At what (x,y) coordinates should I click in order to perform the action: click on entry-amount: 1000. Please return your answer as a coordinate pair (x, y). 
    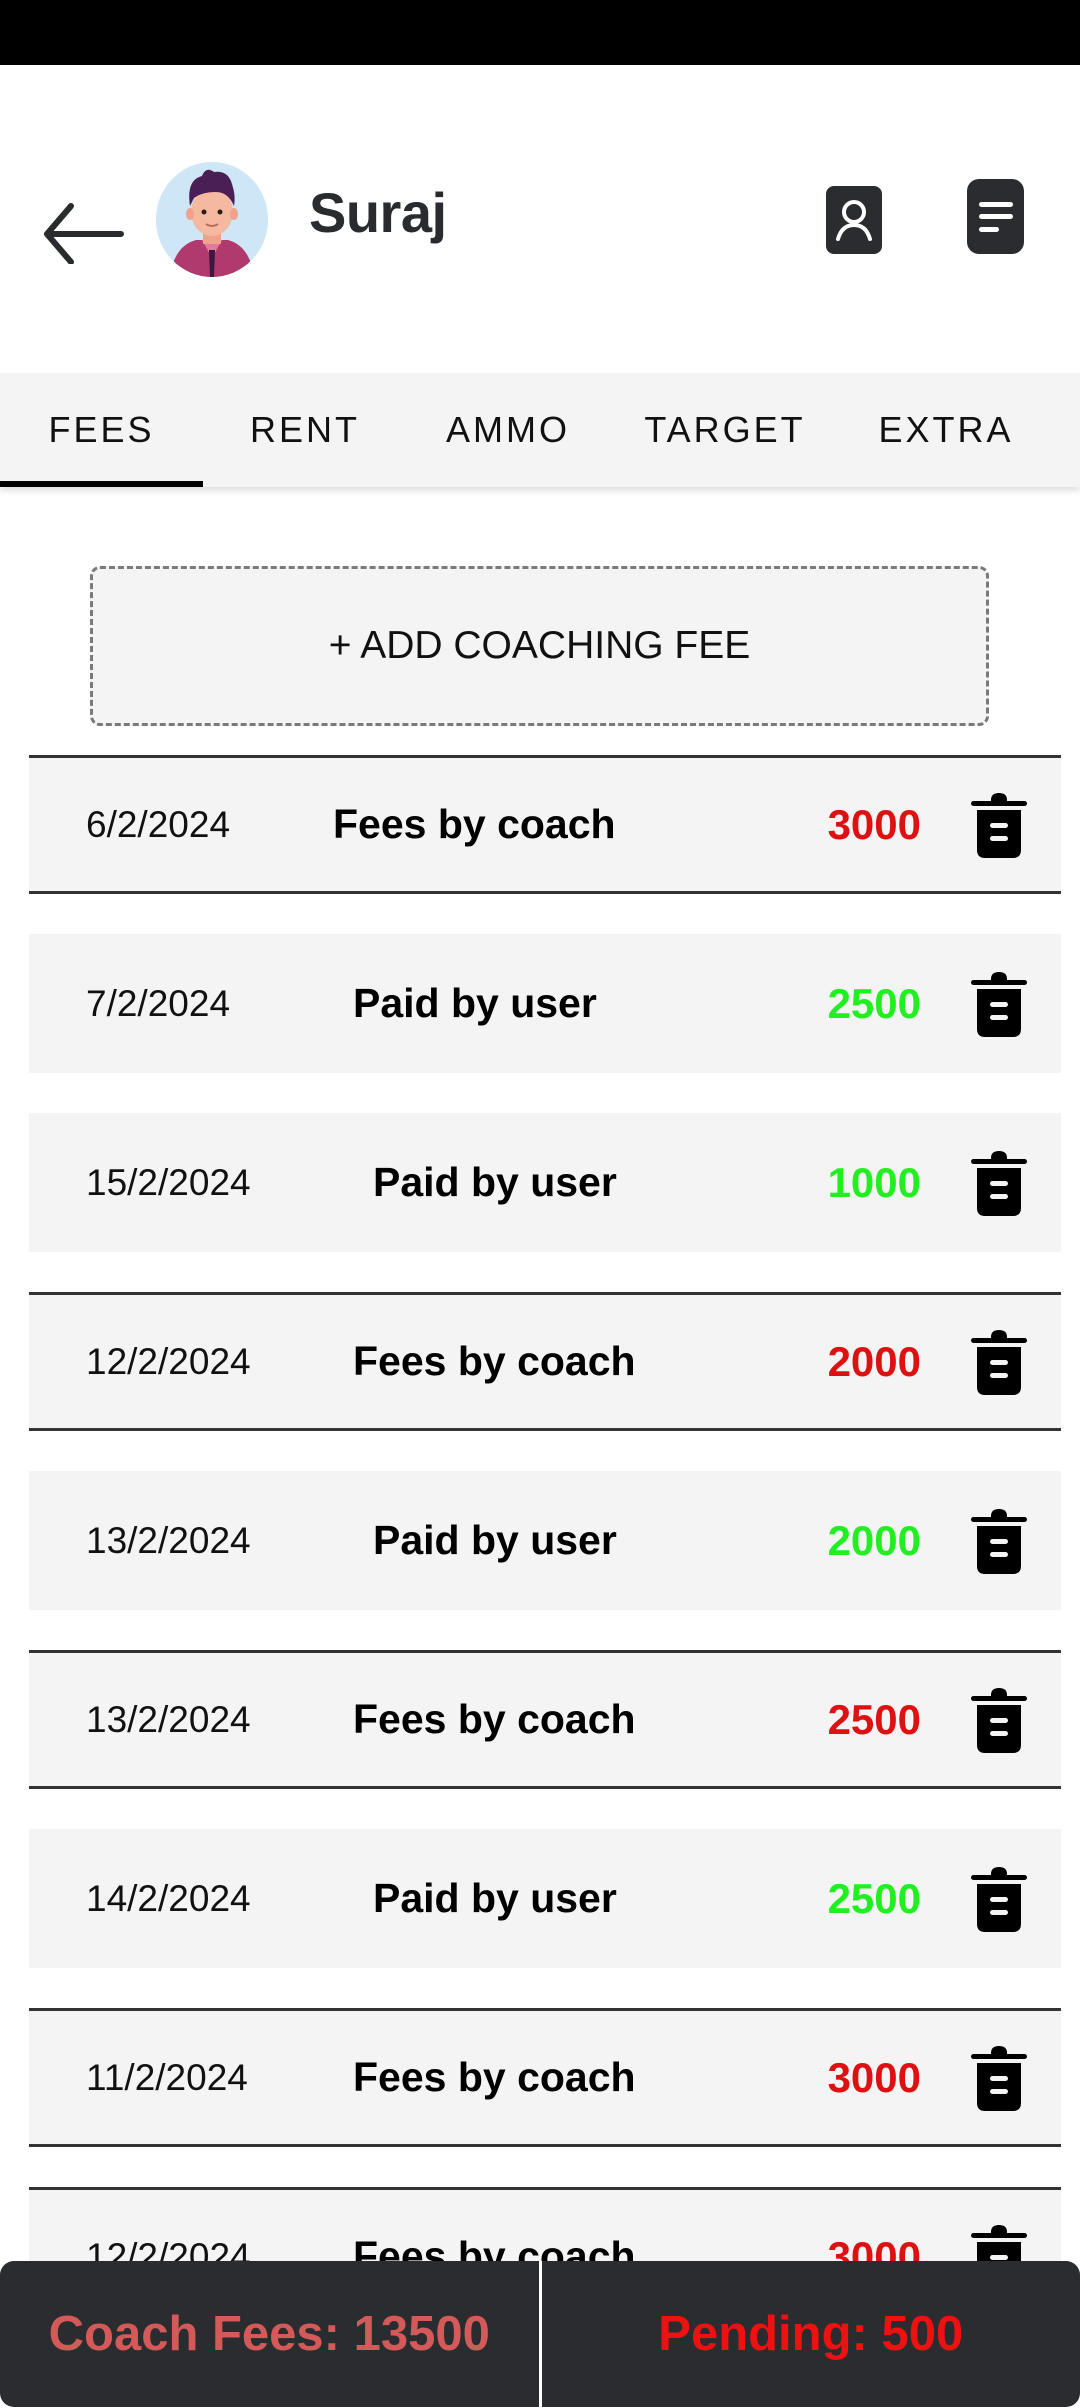
    Looking at the image, I should click on (874, 1182).